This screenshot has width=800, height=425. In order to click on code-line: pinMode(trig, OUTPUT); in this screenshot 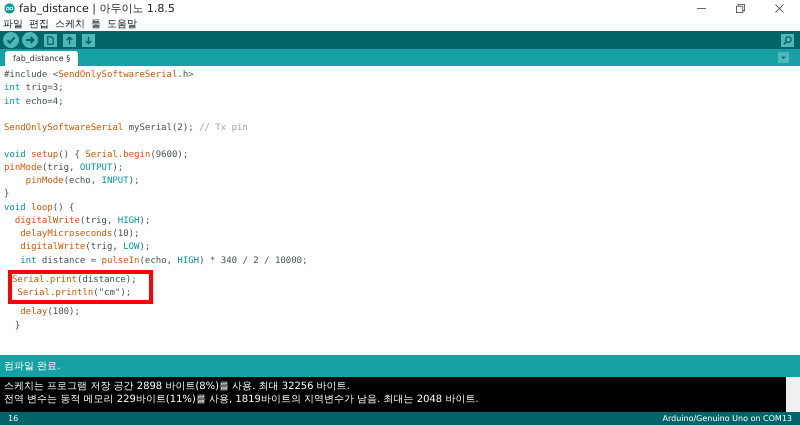, I will do `click(64, 168)`.